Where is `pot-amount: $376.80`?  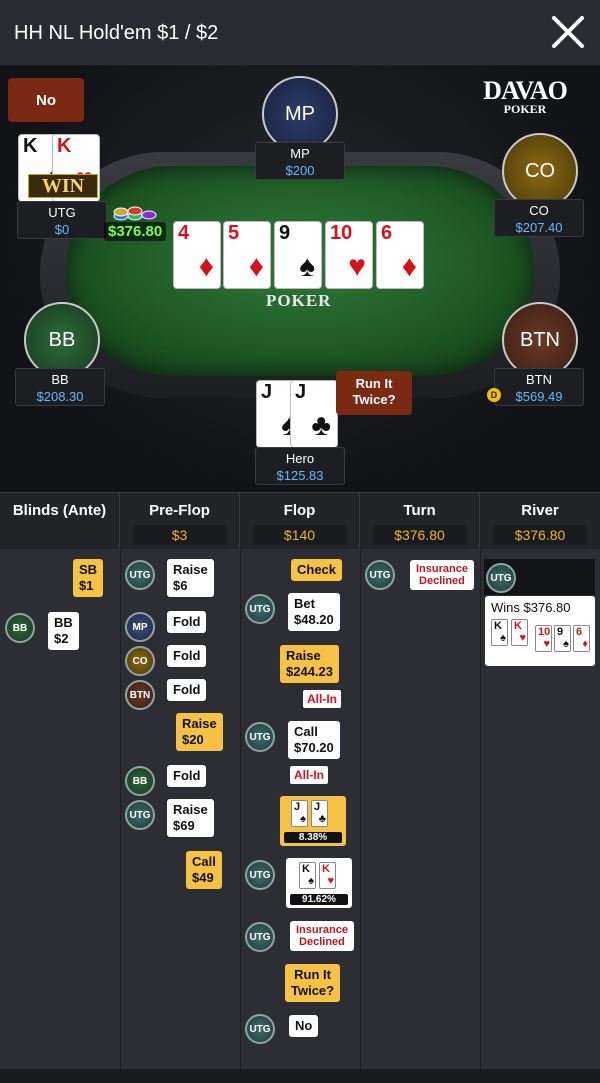
pot-amount: $376.80 is located at coordinates (135, 231).